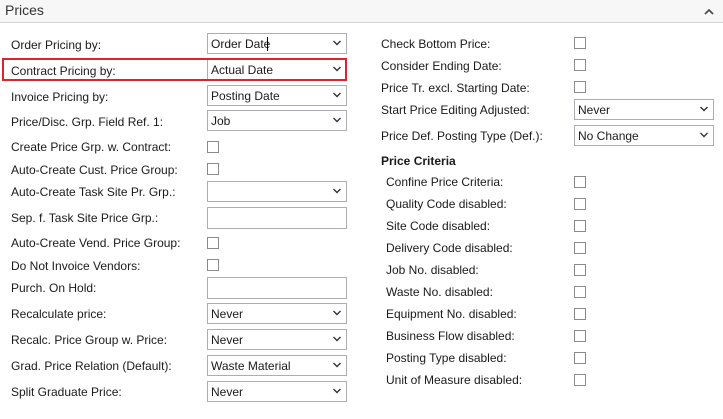  What do you see at coordinates (87, 122) in the screenshot?
I see `label-price-disc-field-ref: Price/Disc. Grp. Field Ref. 1:` at bounding box center [87, 122].